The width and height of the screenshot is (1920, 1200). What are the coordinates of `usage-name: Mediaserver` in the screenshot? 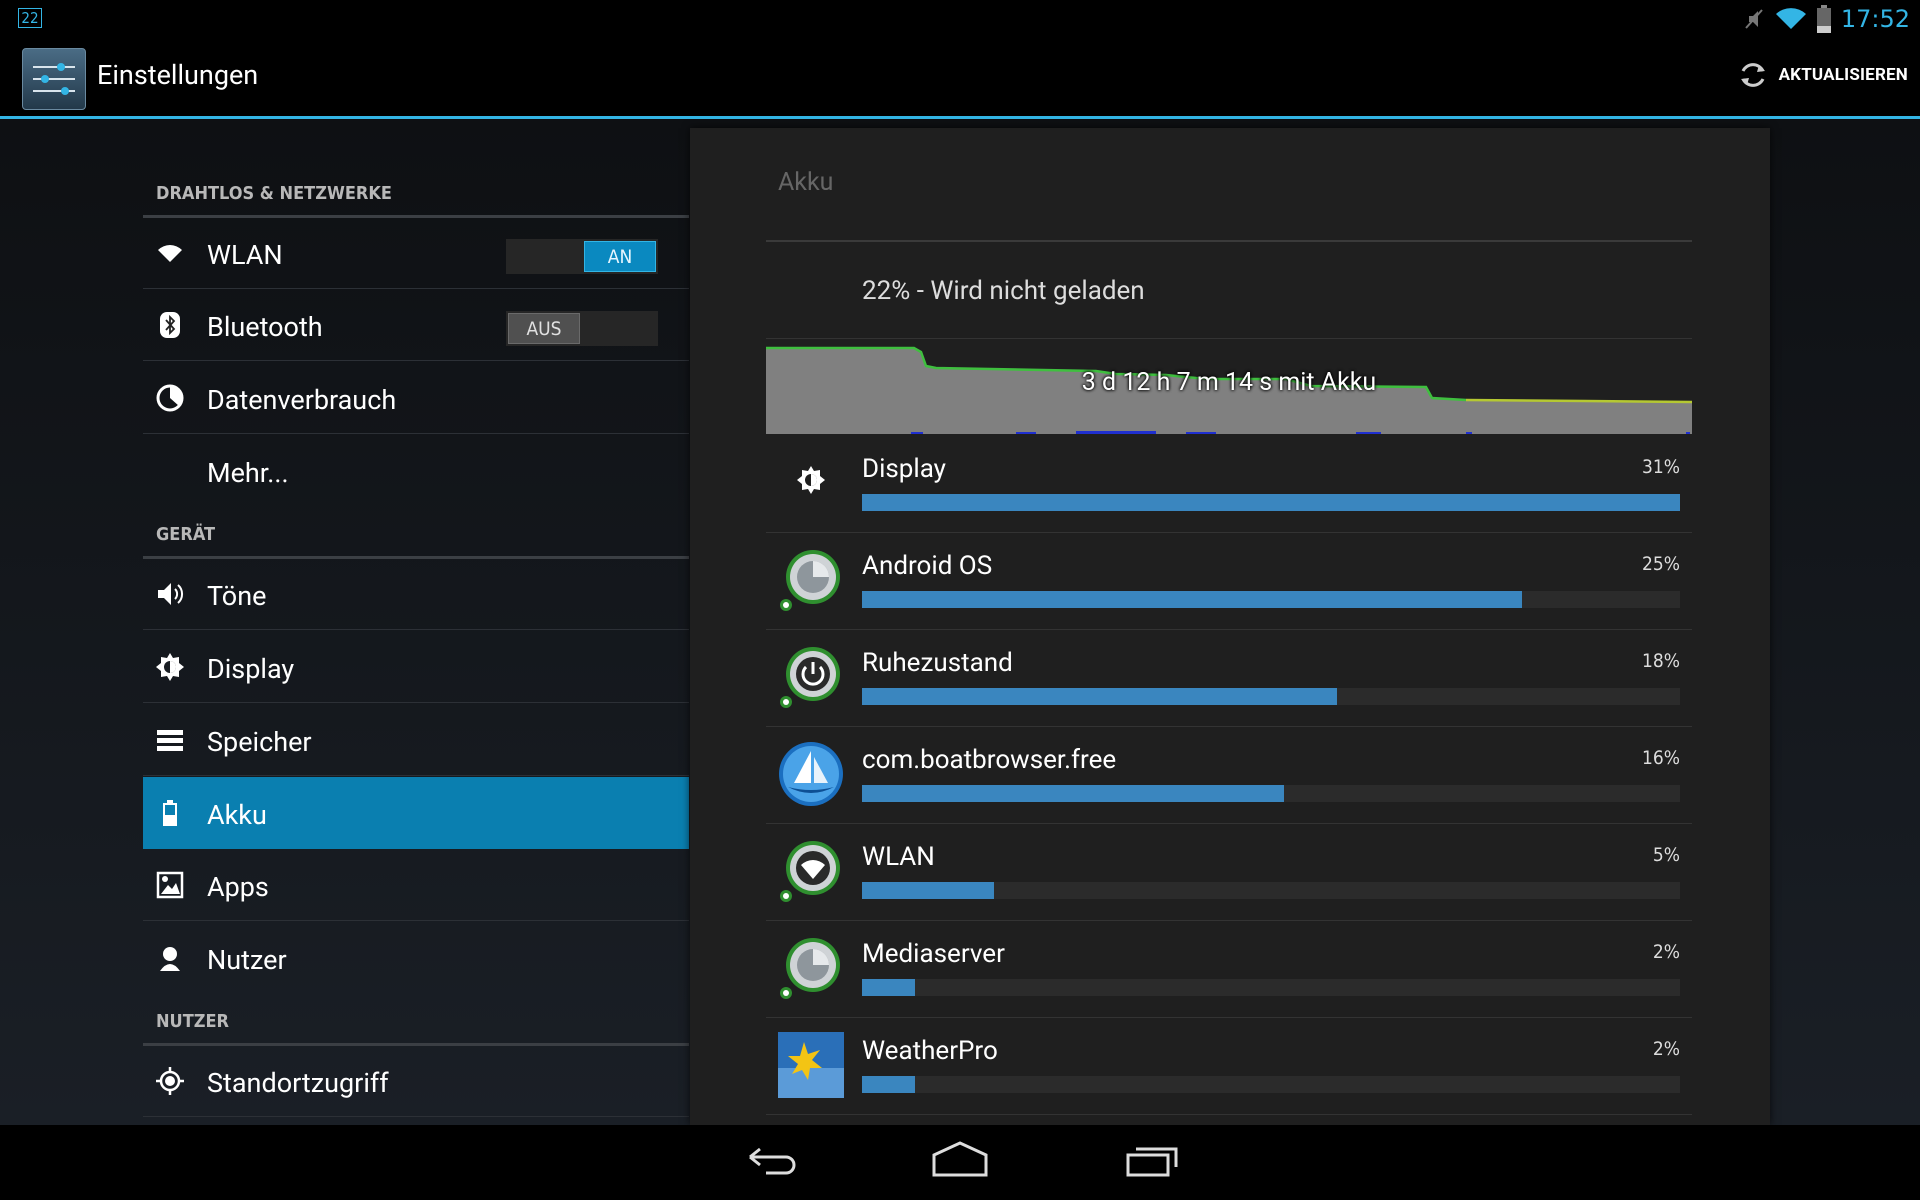 It's located at (933, 954).